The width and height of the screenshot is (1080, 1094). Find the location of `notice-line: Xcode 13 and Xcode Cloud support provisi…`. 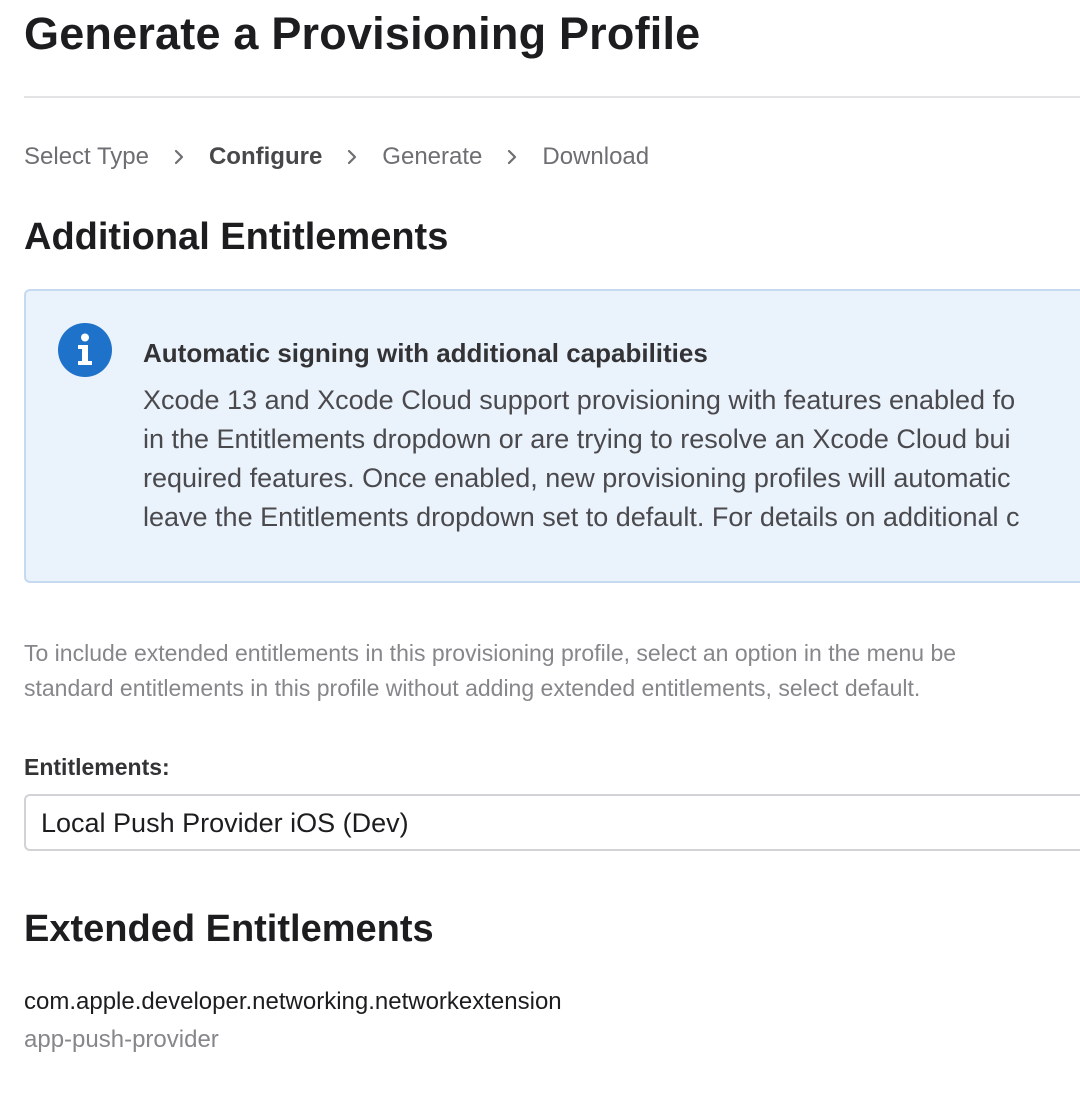

notice-line: Xcode 13 and Xcode Cloud support provisi… is located at coordinates (579, 400).